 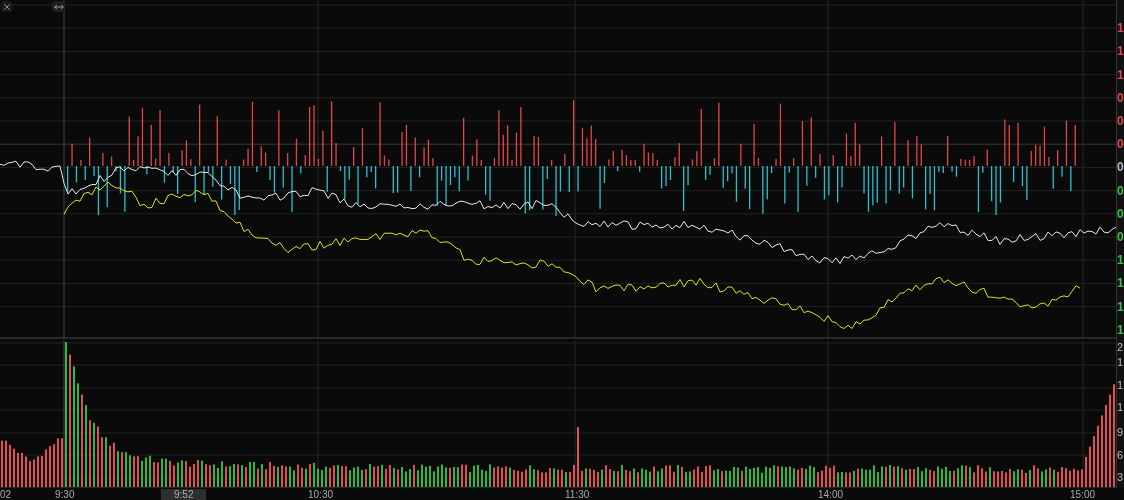 I want to click on time-axis-label: 10:30, so click(x=321, y=494).